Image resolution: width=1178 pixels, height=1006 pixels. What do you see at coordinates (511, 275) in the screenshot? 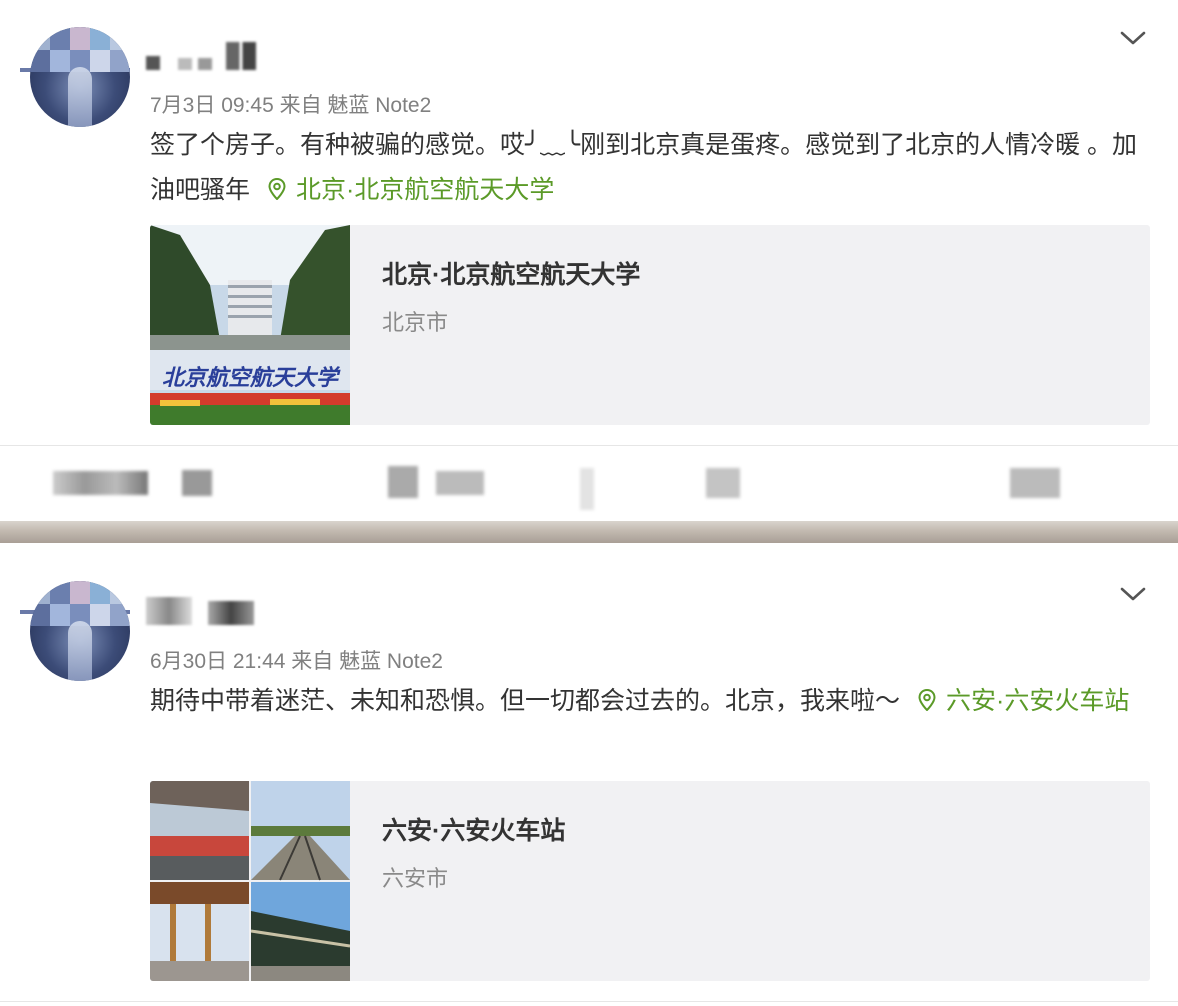
I see `location-card-title: 北京·北京航空航天大学` at bounding box center [511, 275].